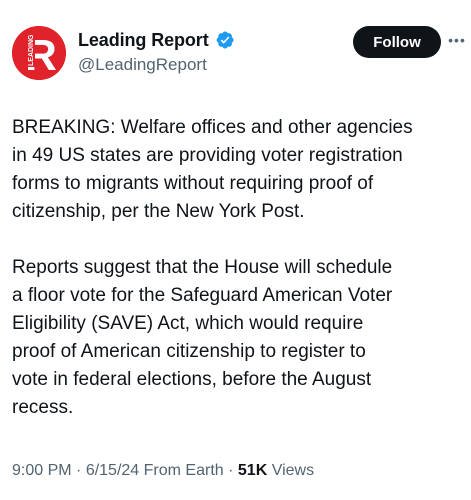  I want to click on post-date: 6/15/24, so click(112, 470).